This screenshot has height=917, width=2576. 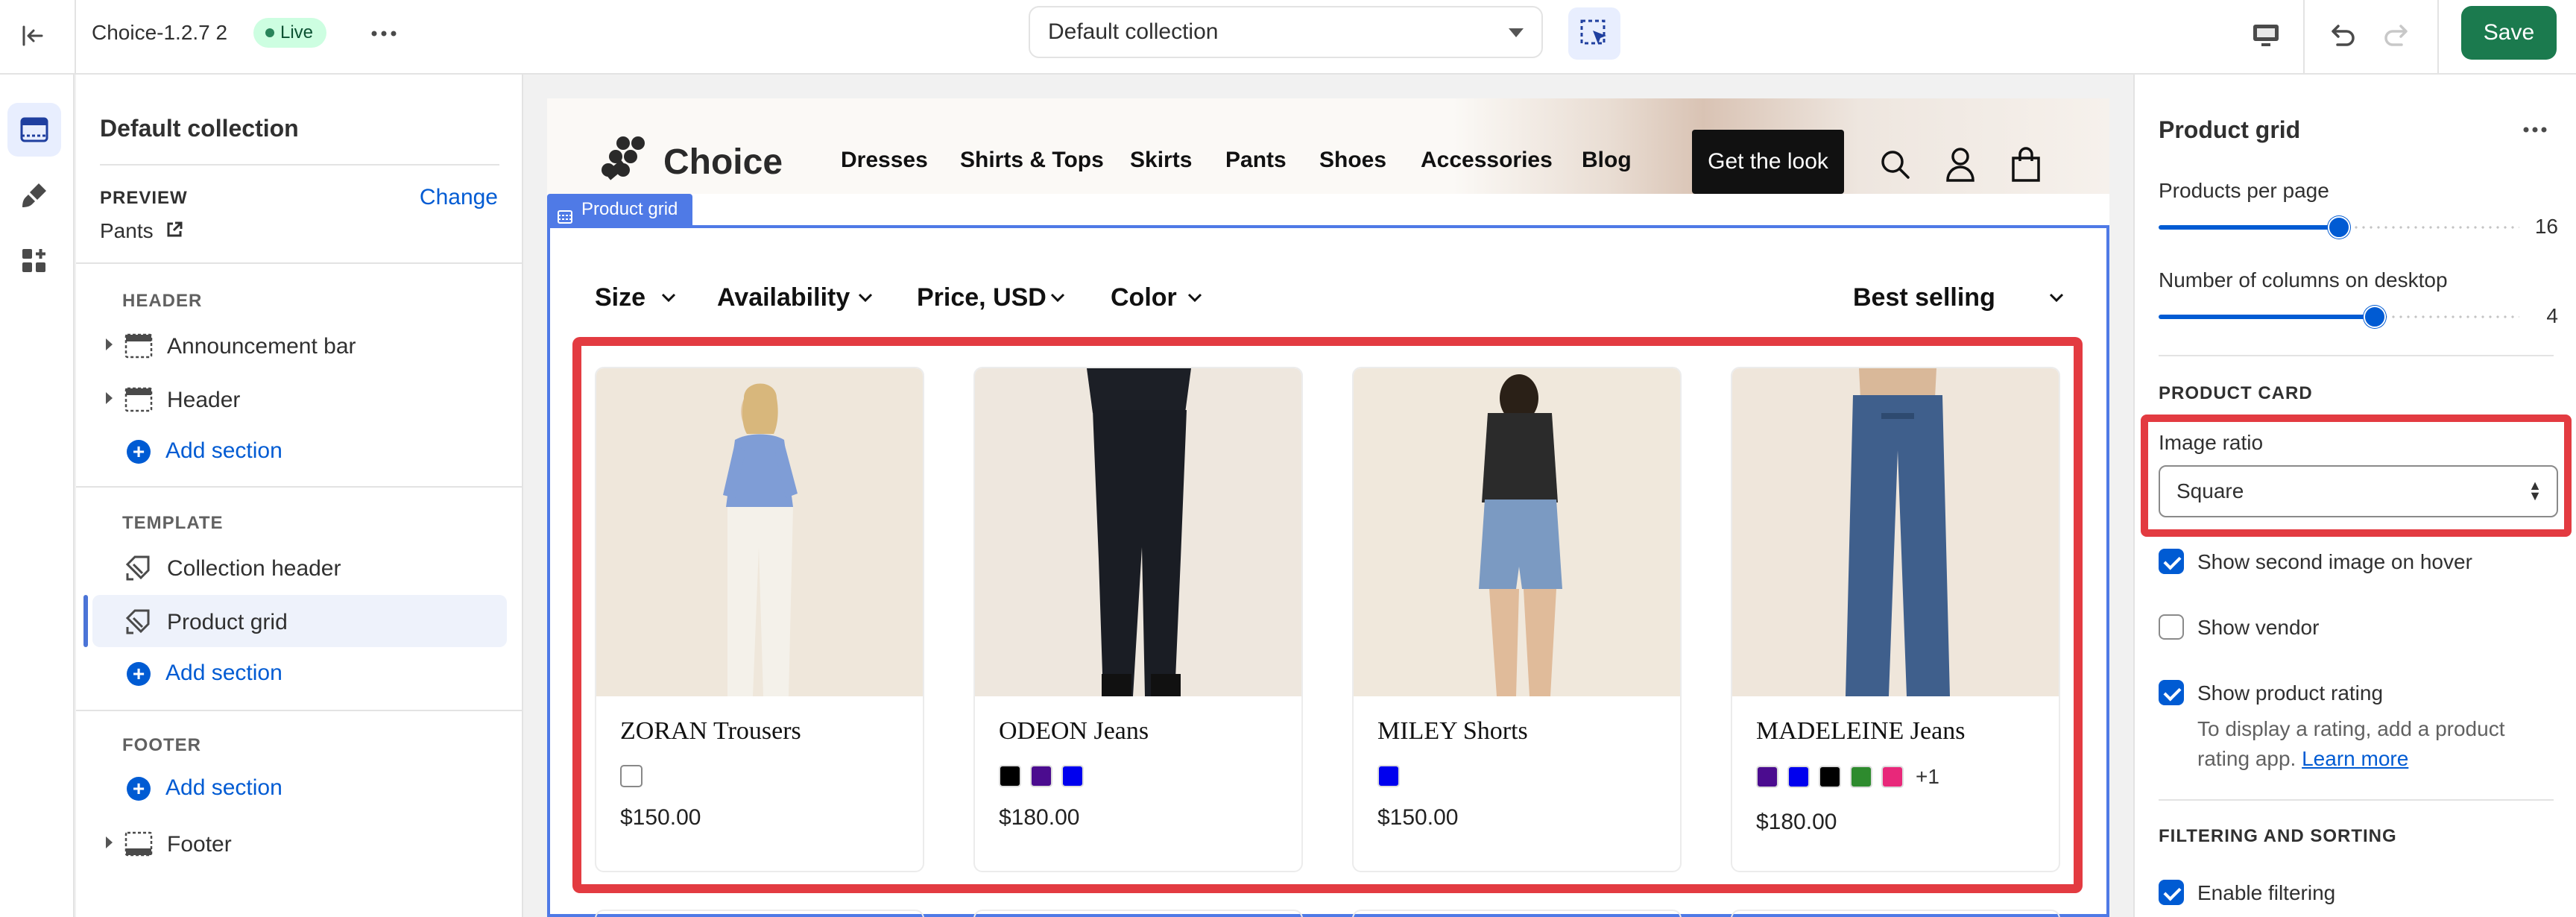 What do you see at coordinates (1352, 160) in the screenshot?
I see `nav-link-shoes: Shoes` at bounding box center [1352, 160].